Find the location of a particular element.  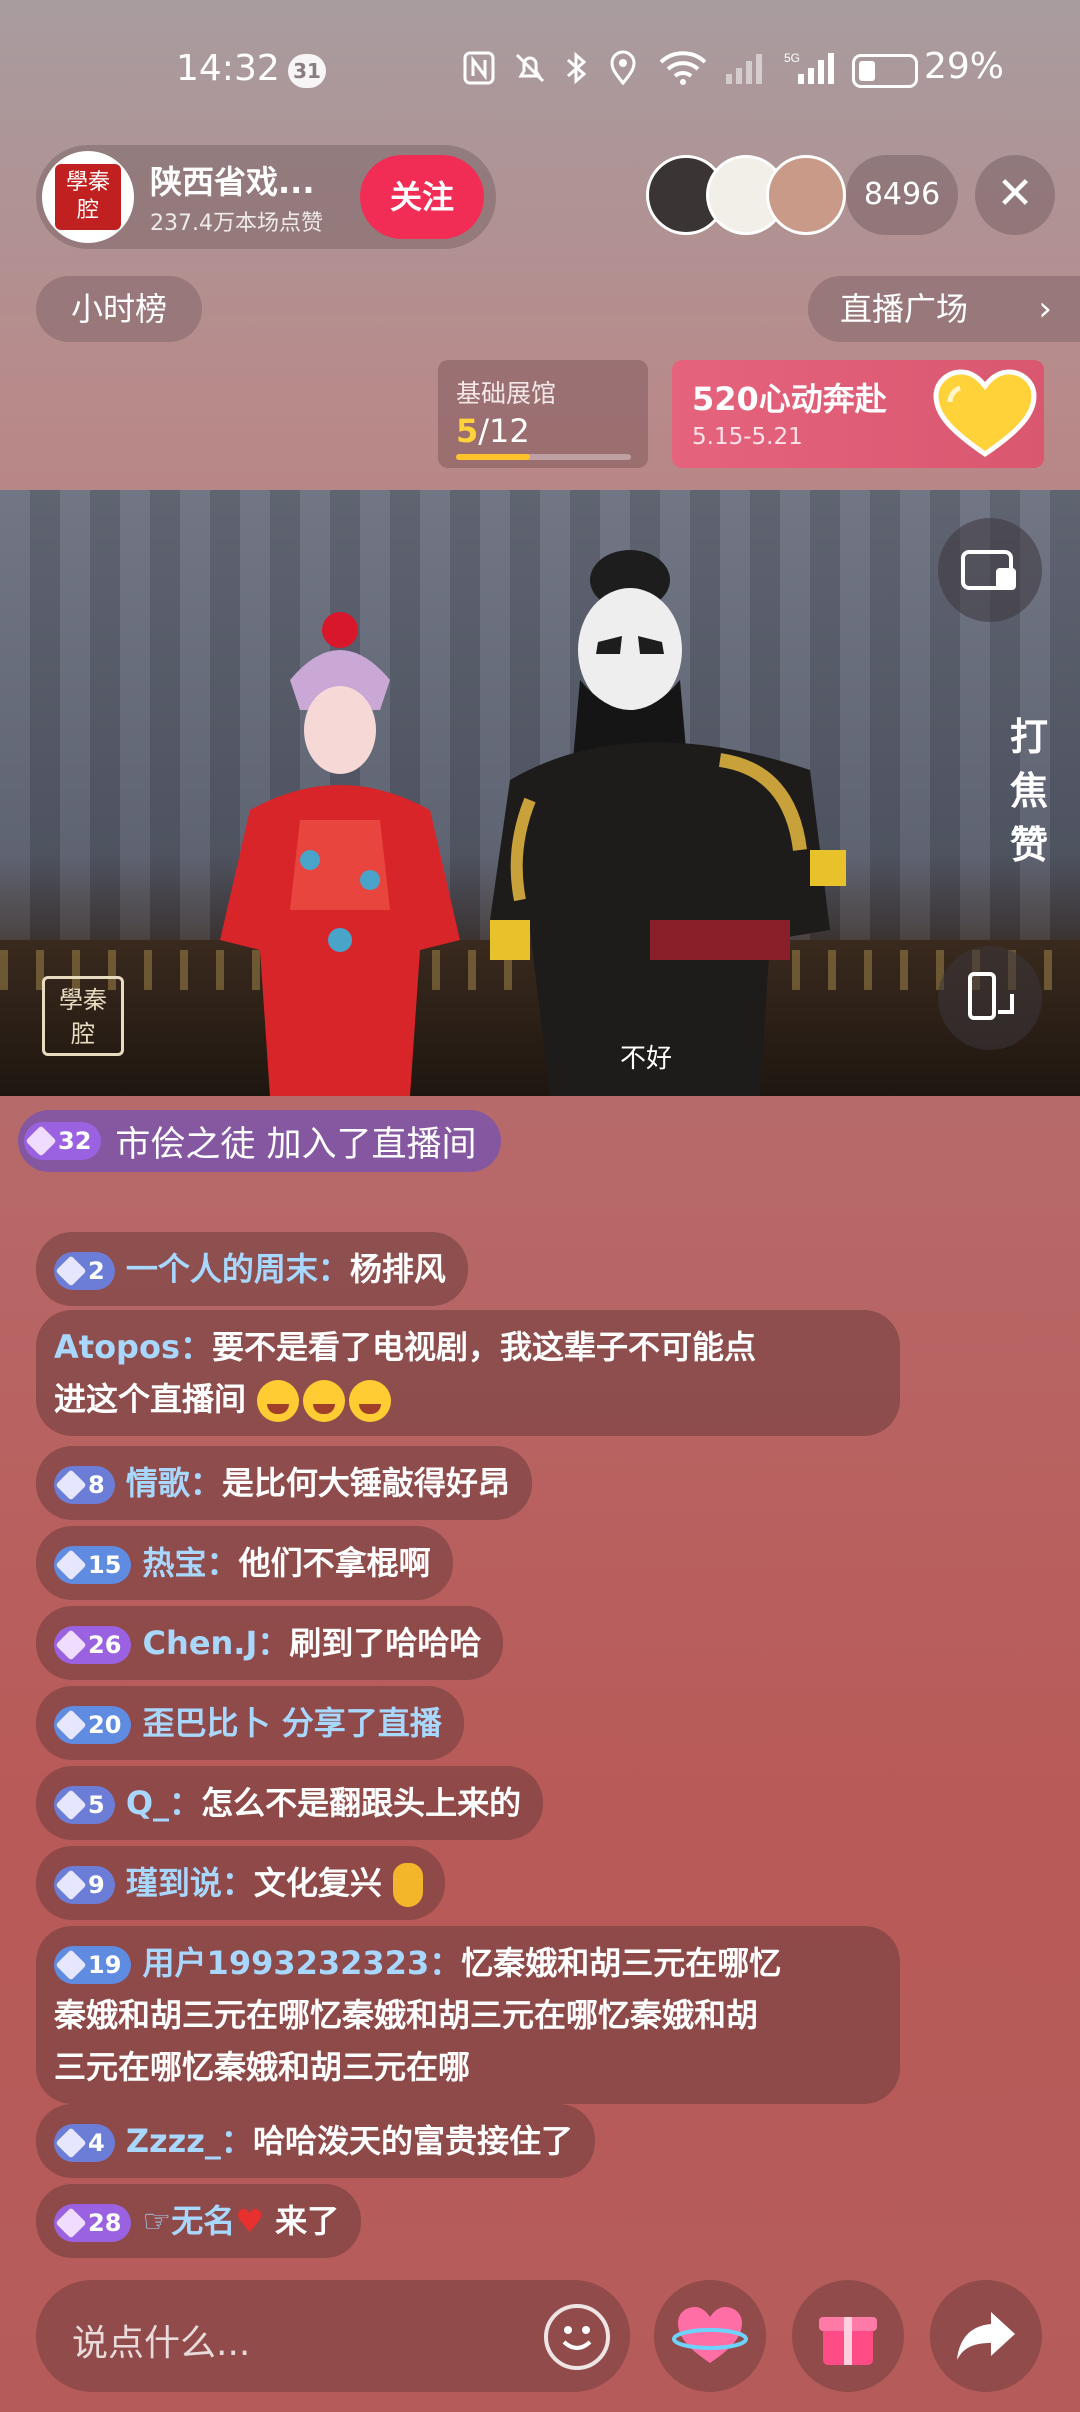

share-arrow-icon is located at coordinates (986, 2336).